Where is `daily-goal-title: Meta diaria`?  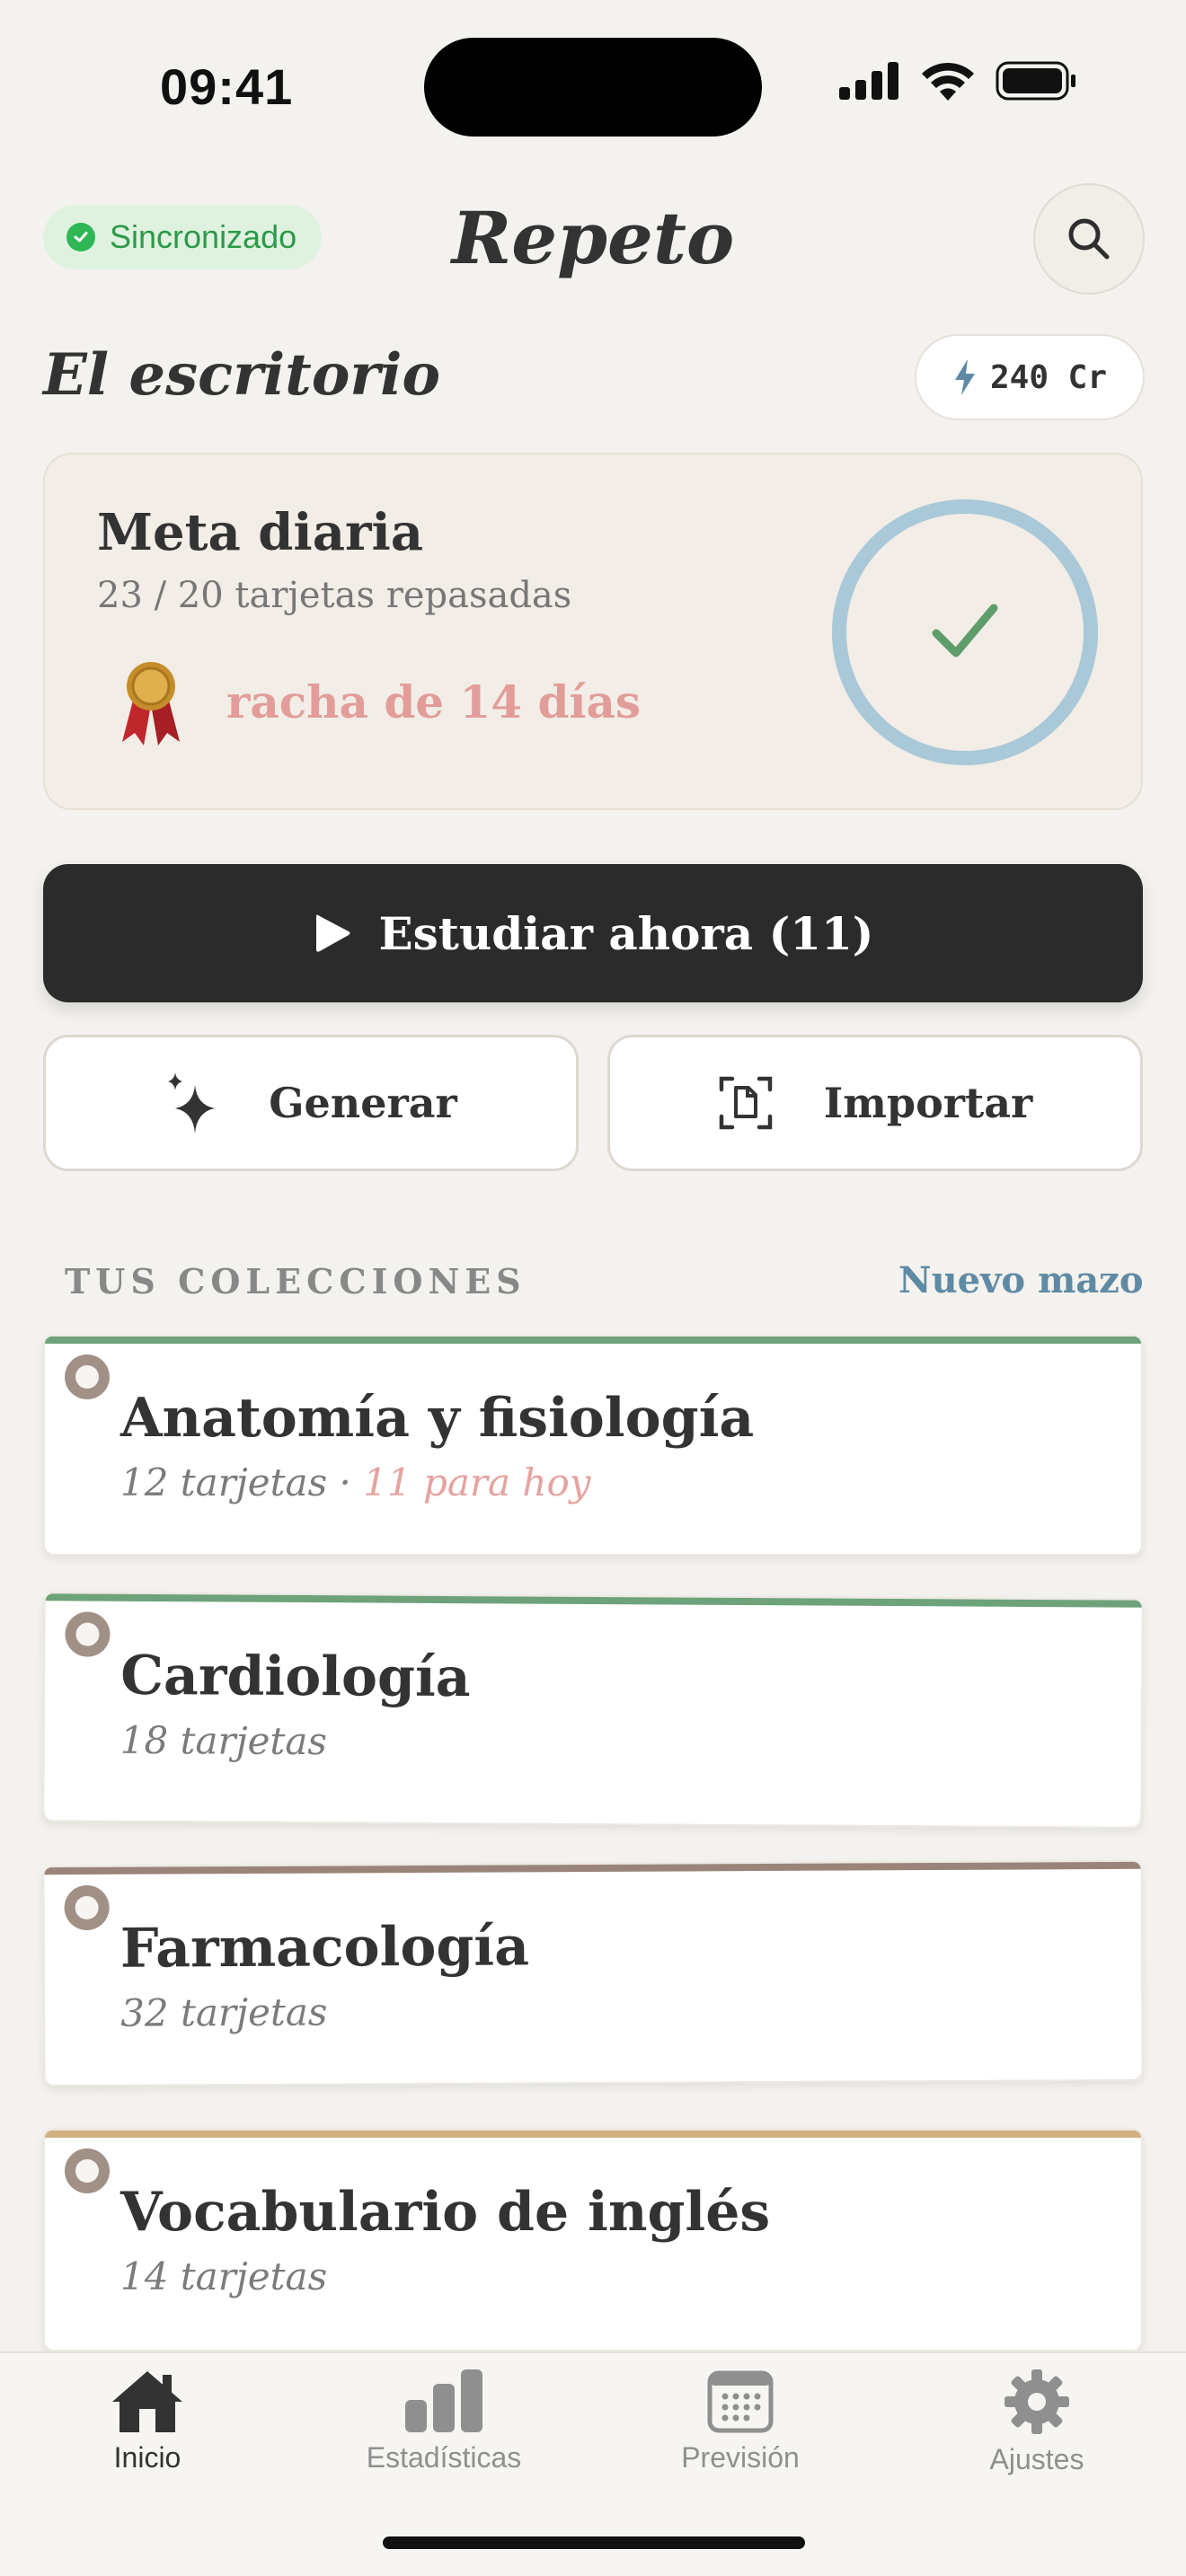 daily-goal-title: Meta diaria is located at coordinates (260, 532).